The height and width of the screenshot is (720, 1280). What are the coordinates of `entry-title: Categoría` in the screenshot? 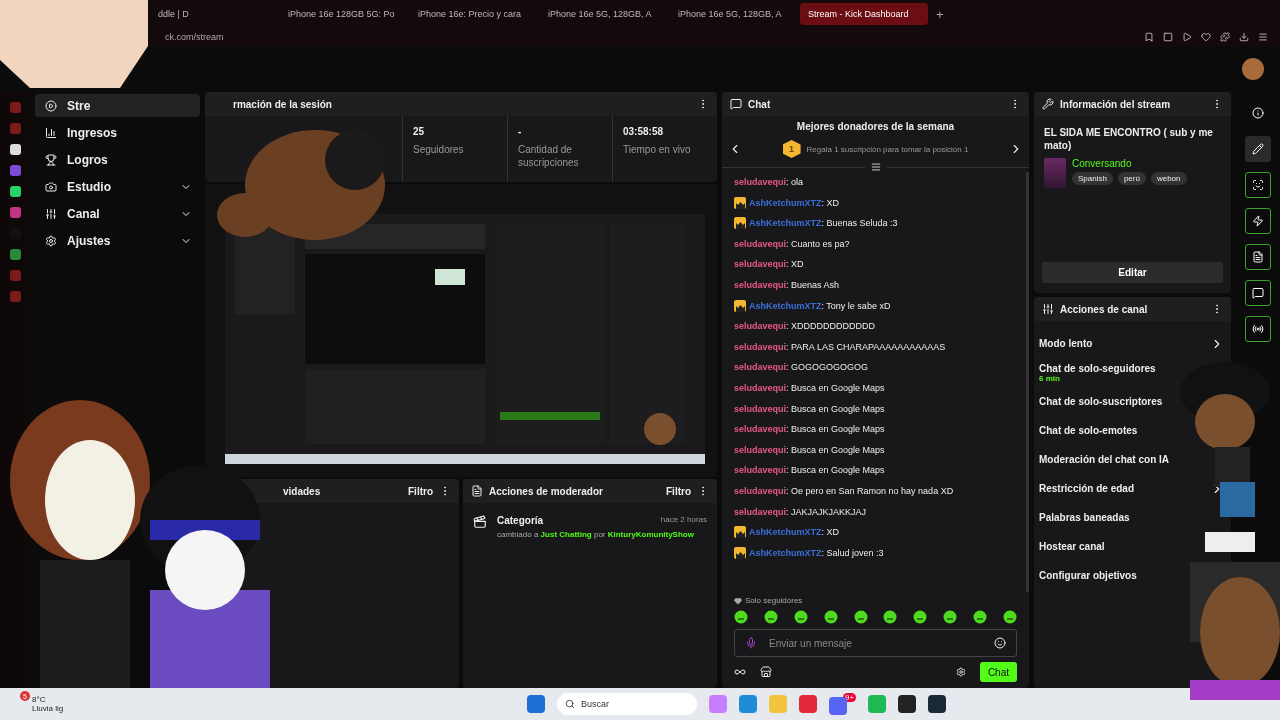 It's located at (520, 520).